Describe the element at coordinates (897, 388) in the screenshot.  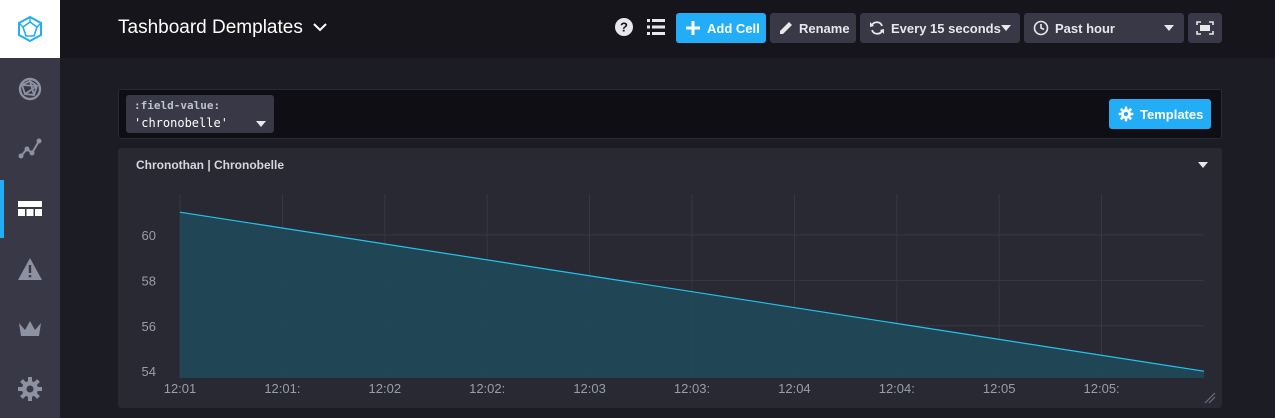
I see `x-tick-label: 12:04:` at that location.